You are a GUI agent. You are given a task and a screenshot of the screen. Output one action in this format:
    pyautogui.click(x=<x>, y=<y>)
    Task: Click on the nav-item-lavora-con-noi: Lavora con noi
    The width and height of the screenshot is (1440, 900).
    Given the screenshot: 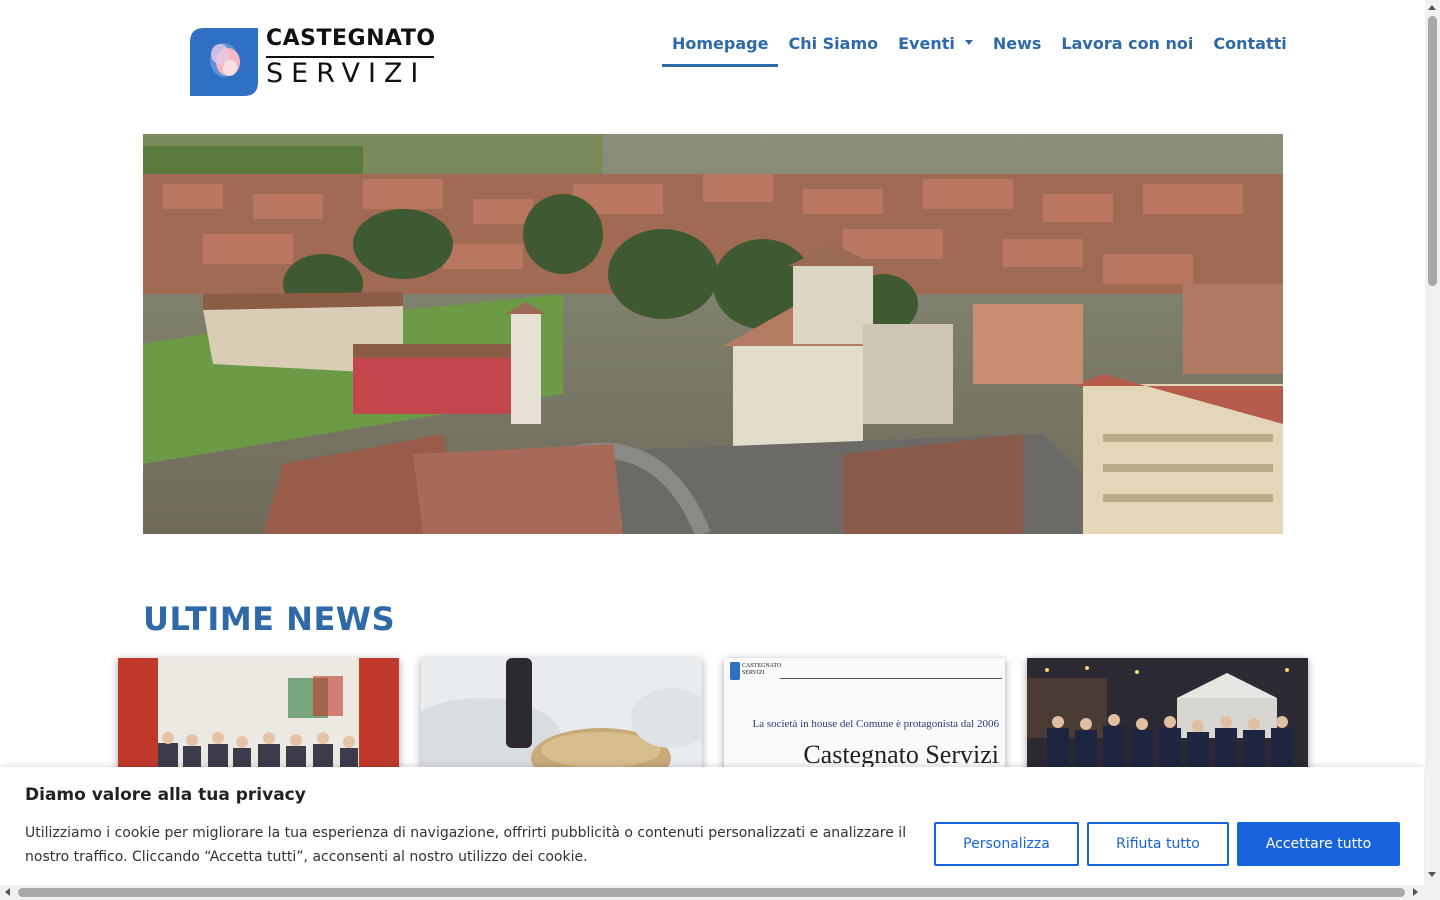 What is the action you would take?
    pyautogui.click(x=1127, y=47)
    